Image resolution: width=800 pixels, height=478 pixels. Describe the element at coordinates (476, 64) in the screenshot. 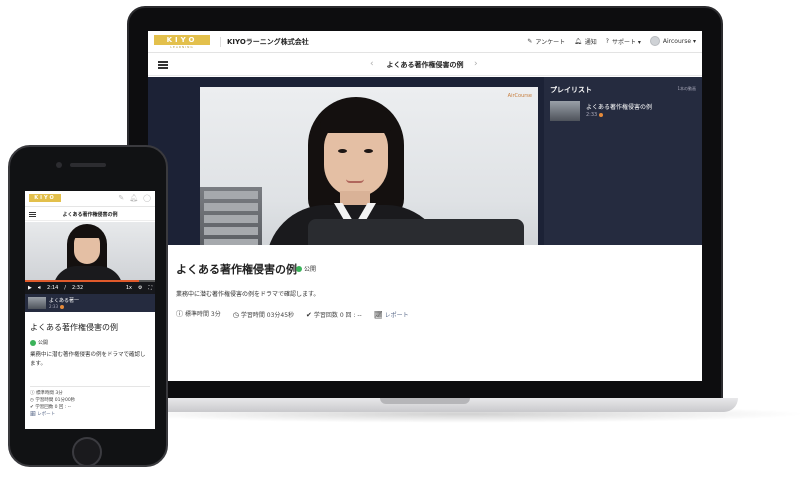

I see `chevron-right-icon: ›` at that location.